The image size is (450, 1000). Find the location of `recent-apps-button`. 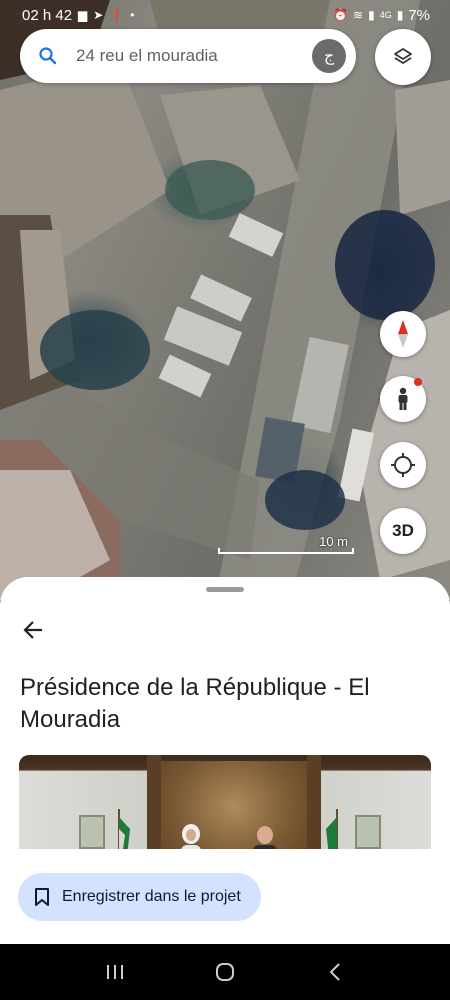

recent-apps-button is located at coordinates (115, 972).